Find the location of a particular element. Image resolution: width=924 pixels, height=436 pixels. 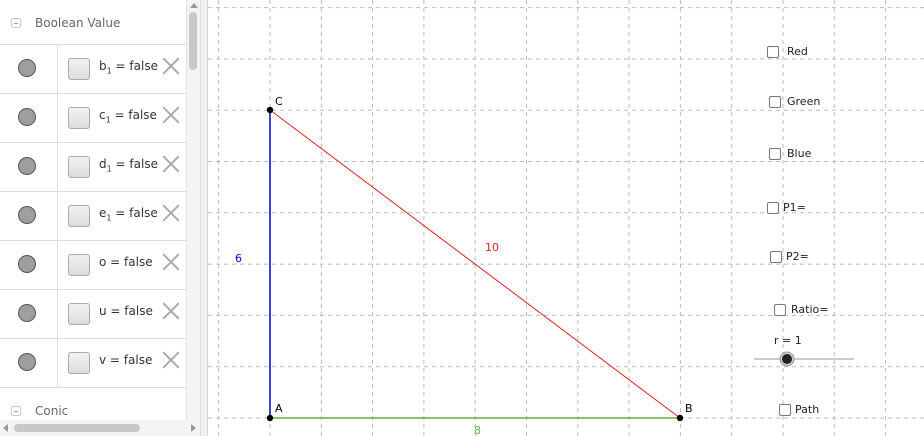

algebra-expression: d1 = false is located at coordinates (128, 165).